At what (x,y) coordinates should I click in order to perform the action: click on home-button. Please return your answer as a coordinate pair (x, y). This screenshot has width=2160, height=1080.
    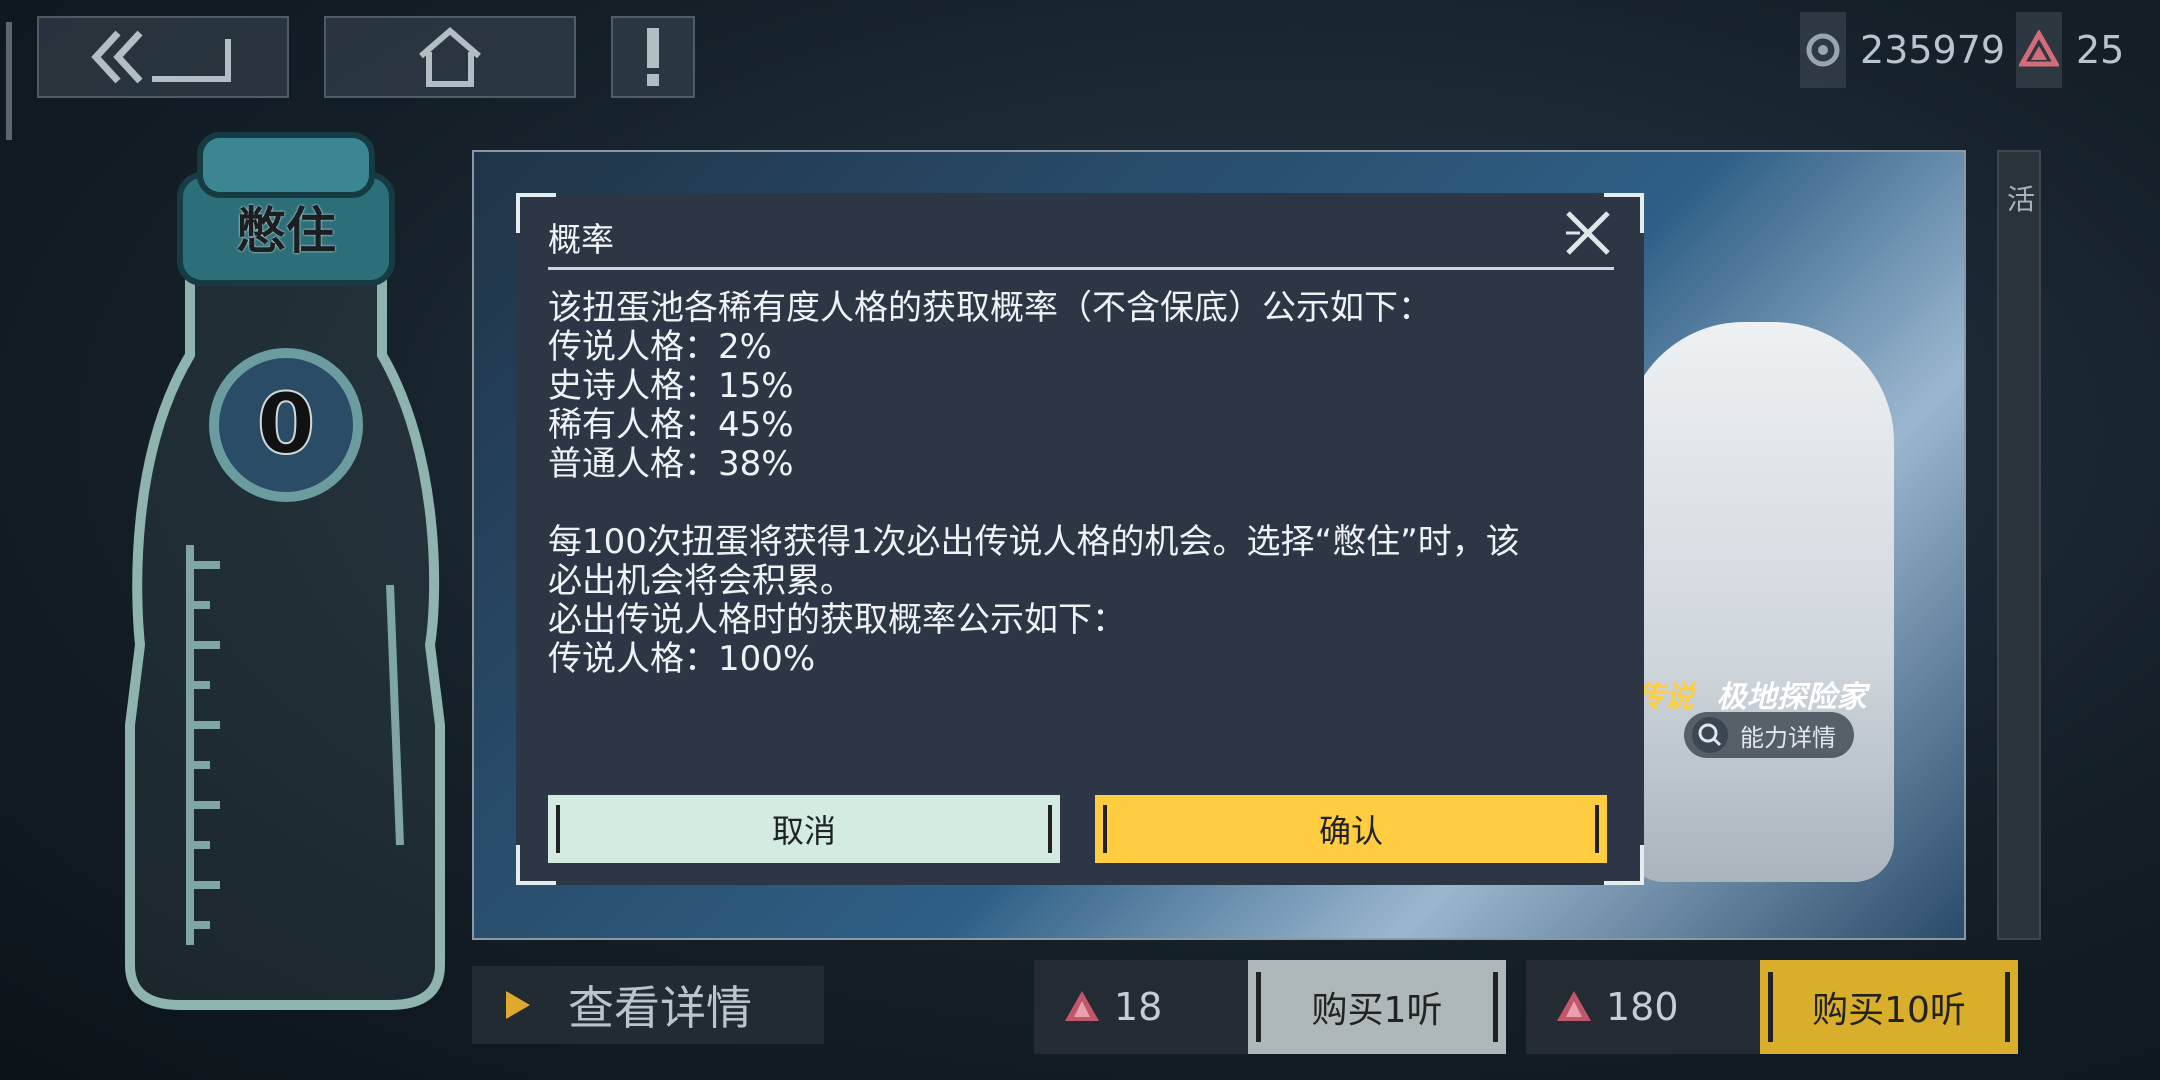
    Looking at the image, I should click on (450, 57).